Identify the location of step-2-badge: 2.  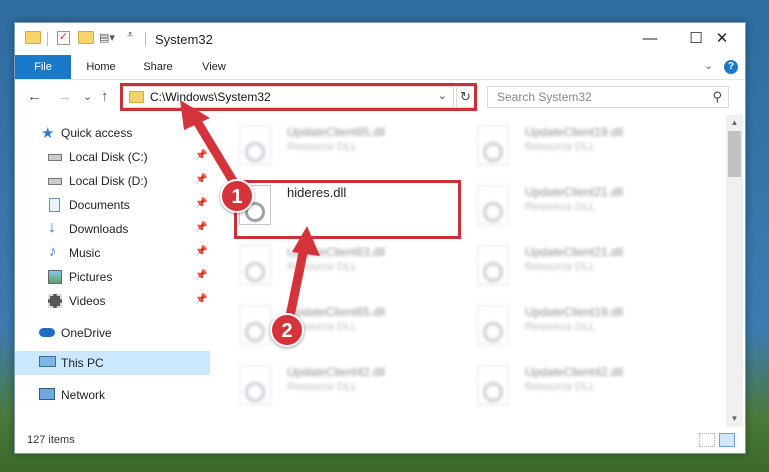
(287, 330).